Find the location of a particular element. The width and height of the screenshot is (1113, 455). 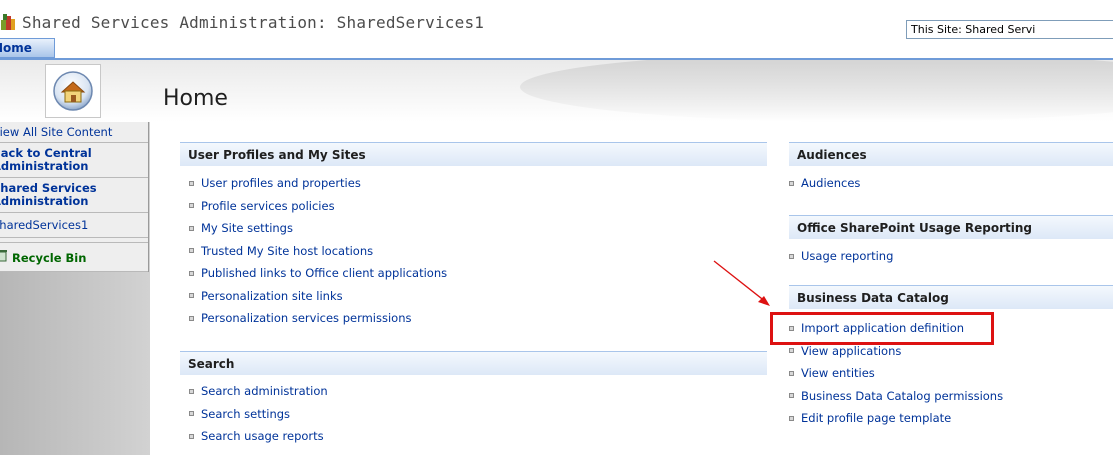

list-item: Personalization services permissions is located at coordinates (313, 318).